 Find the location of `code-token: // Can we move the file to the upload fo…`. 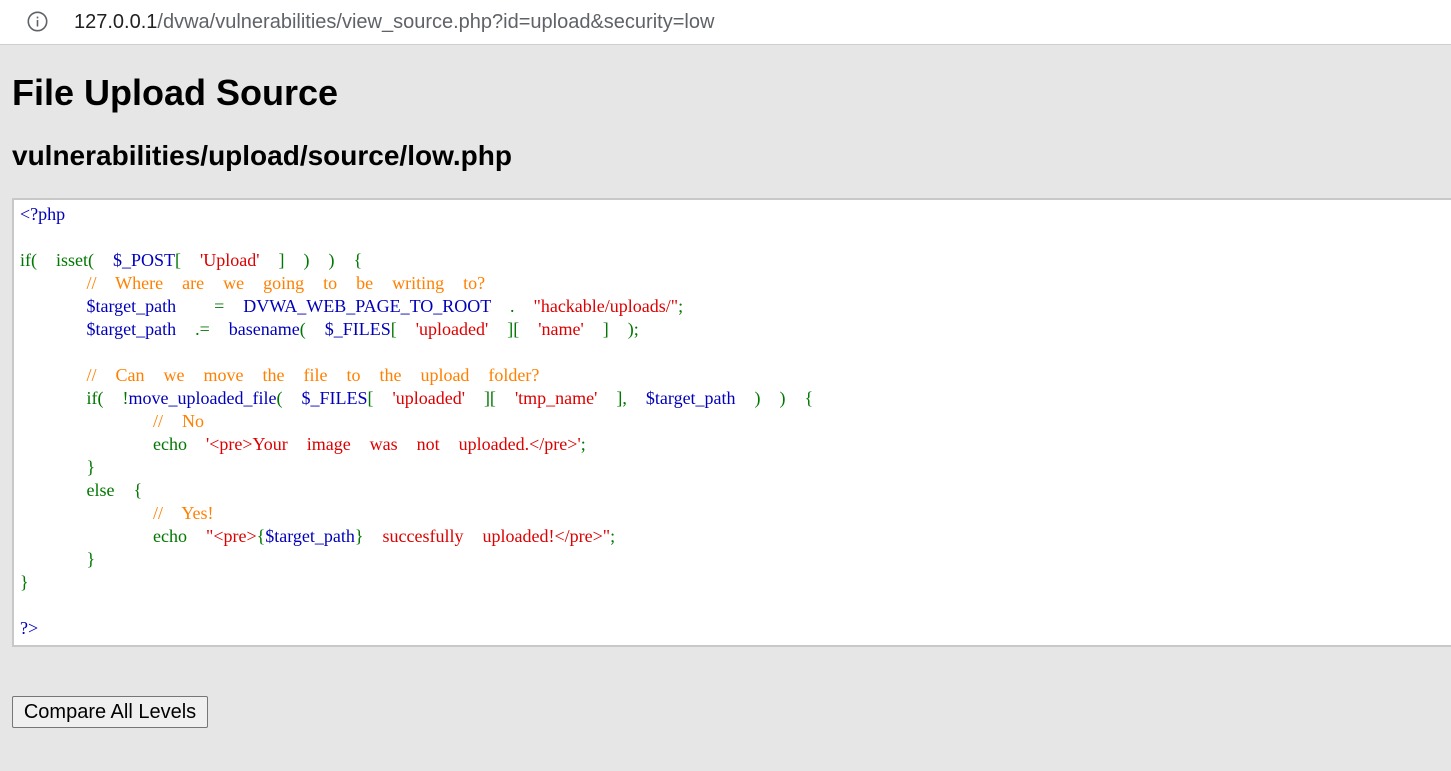

code-token: // Can we move the file to the upload fo… is located at coordinates (313, 375).